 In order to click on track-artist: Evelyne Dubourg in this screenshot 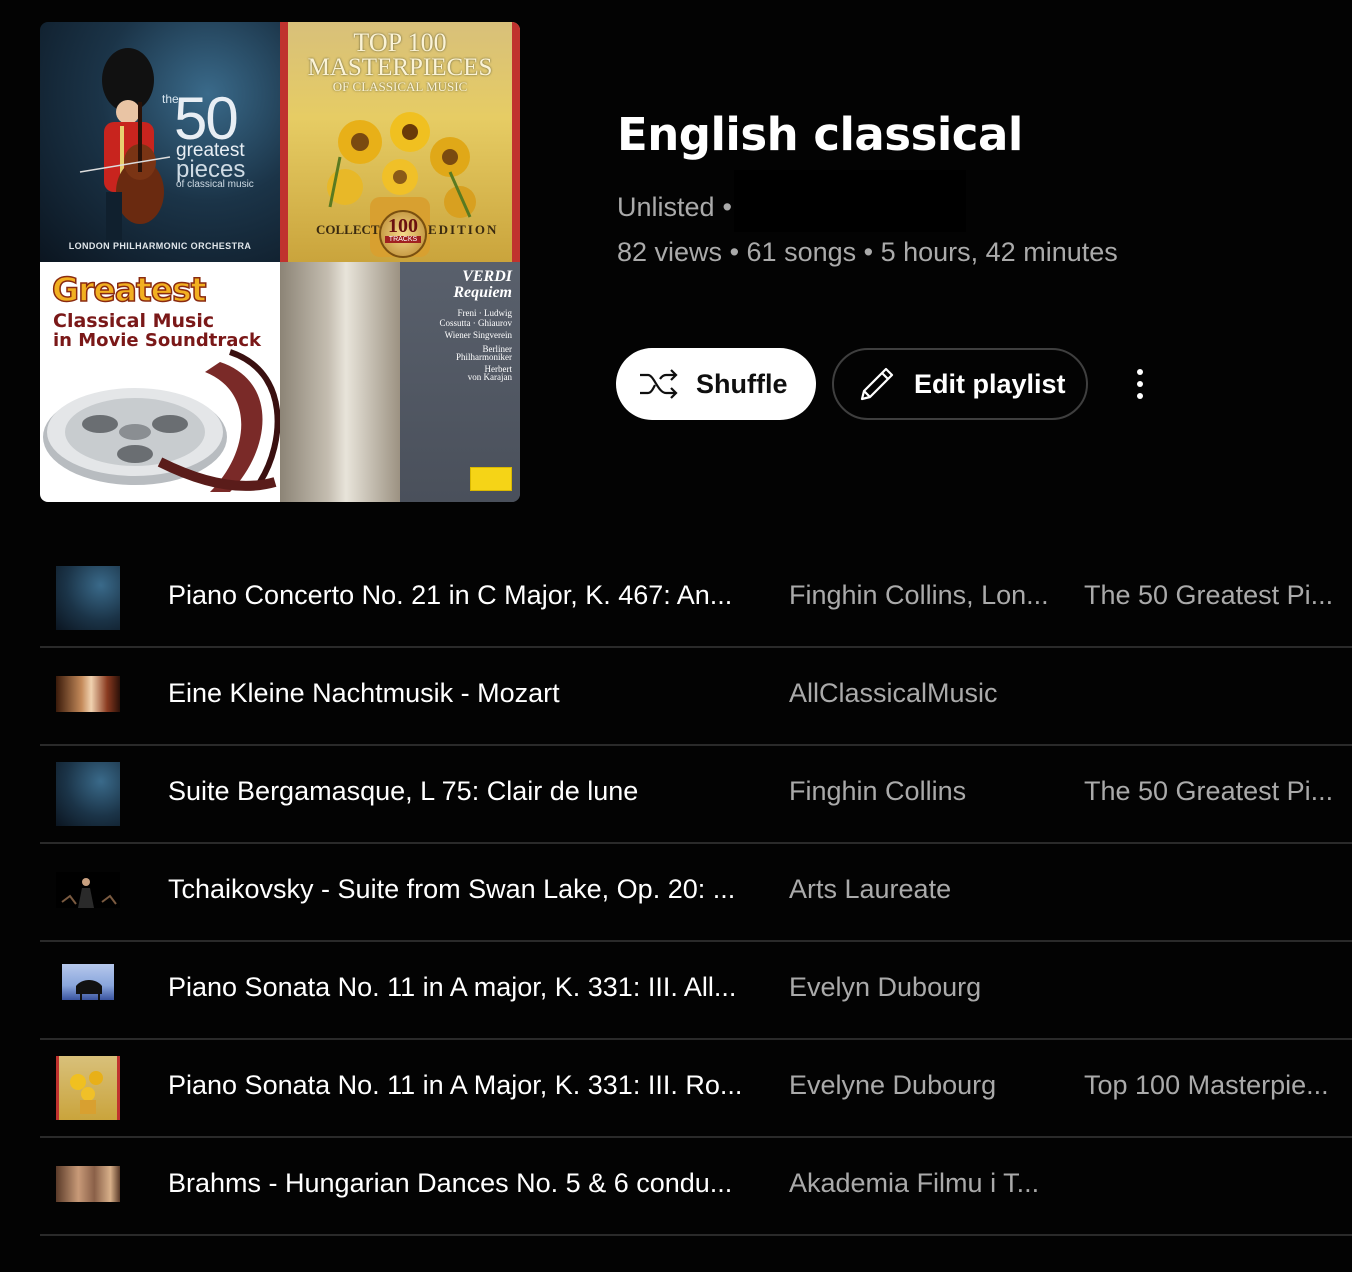, I will do `click(920, 1085)`.